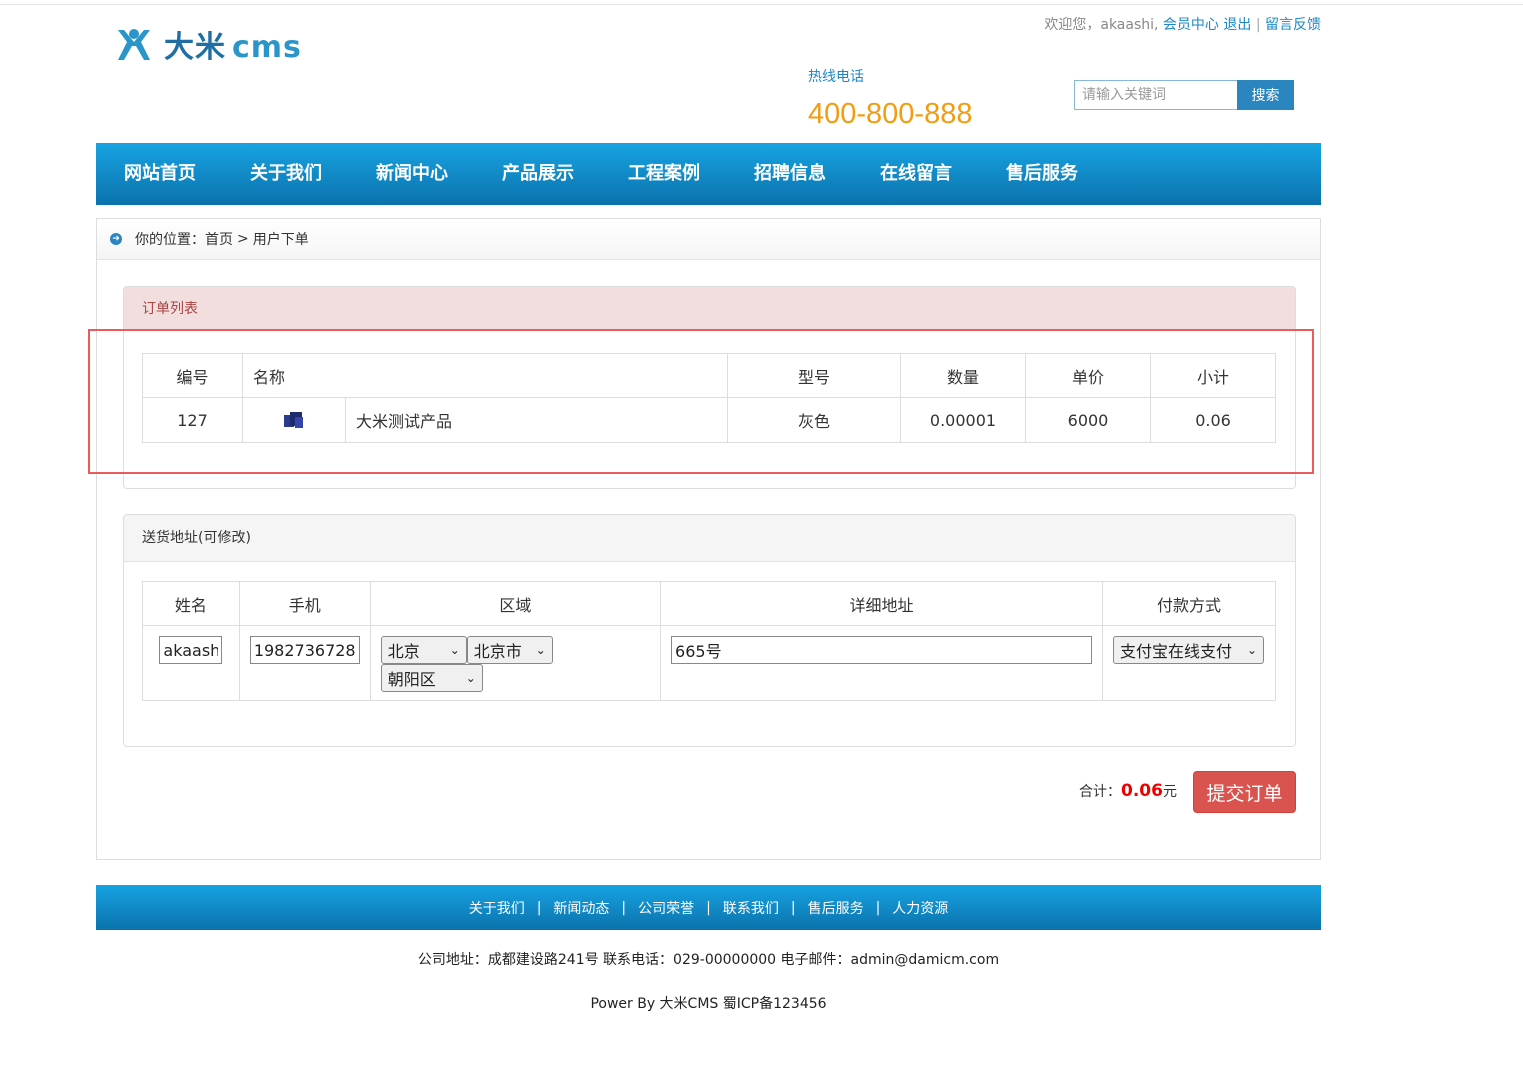 The height and width of the screenshot is (1083, 1523). Describe the element at coordinates (881, 603) in the screenshot. I see `column-header: 详细地址` at that location.